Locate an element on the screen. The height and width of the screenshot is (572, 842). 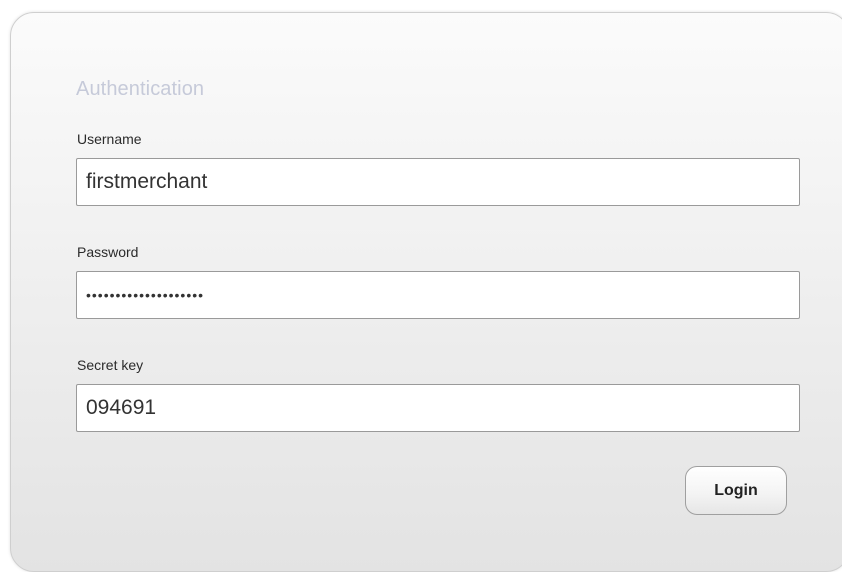
username-input is located at coordinates (438, 182).